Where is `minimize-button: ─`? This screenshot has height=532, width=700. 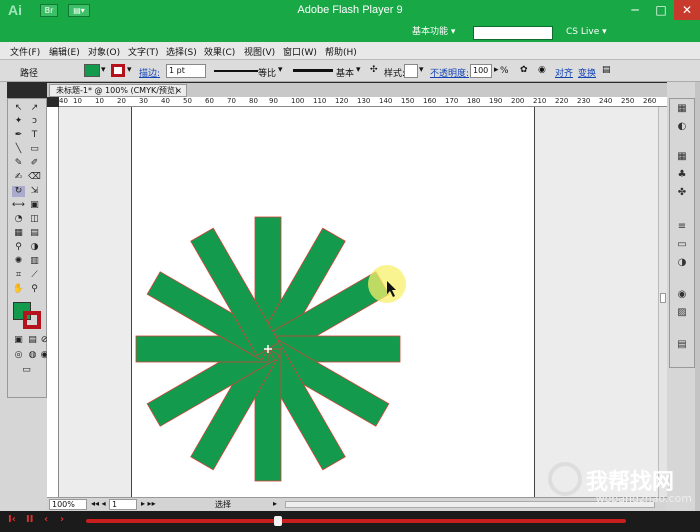
minimize-button: ─ is located at coordinates (635, 10).